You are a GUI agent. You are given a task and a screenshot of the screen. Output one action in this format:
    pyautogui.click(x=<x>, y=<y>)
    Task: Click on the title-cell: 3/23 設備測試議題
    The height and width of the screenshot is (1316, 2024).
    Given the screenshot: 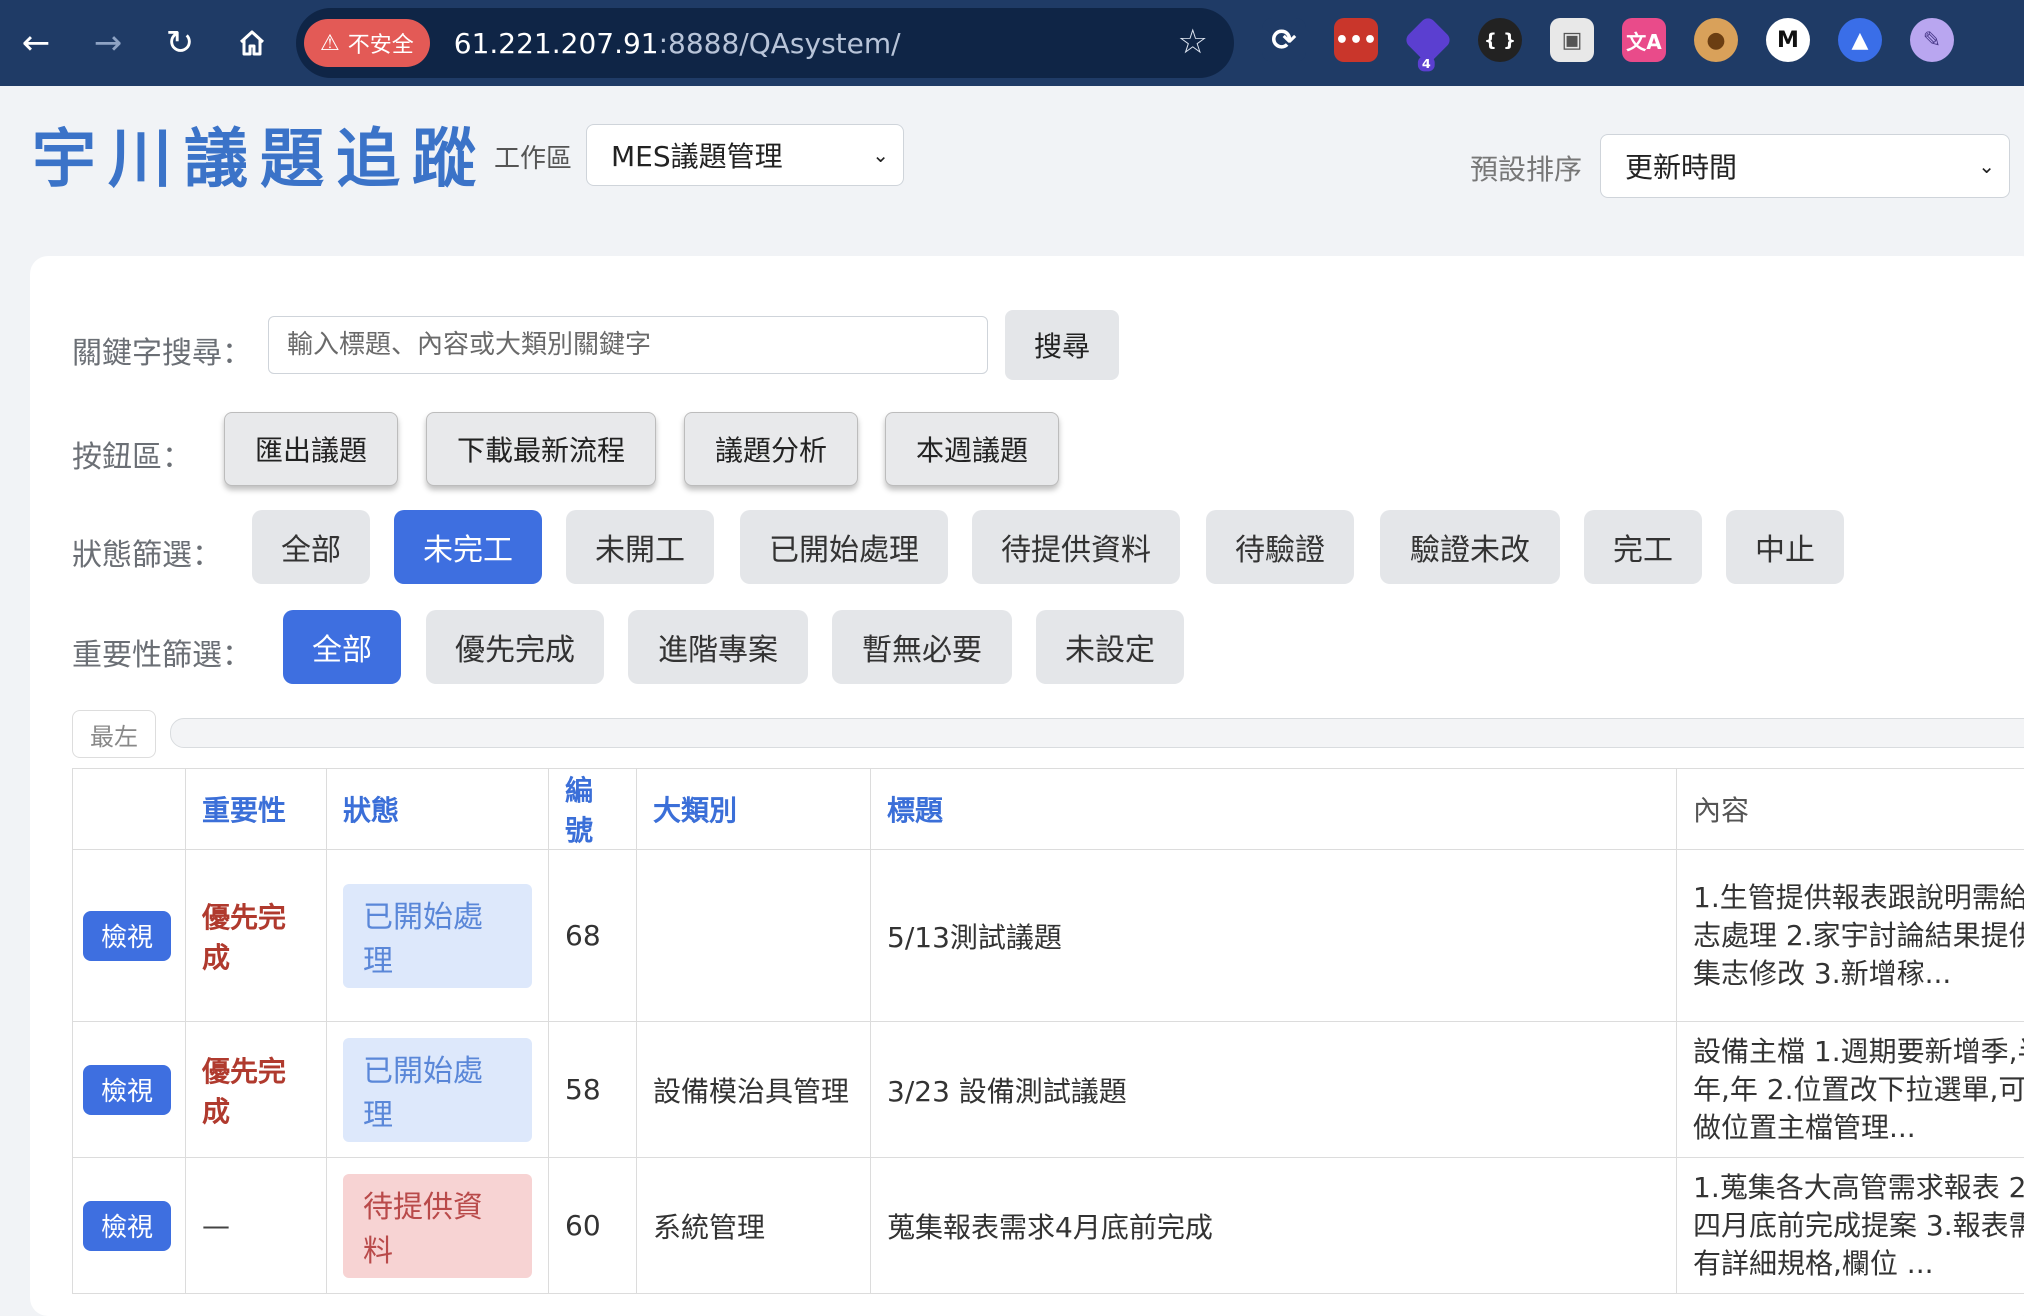 What is the action you would take?
    pyautogui.click(x=1274, y=1090)
    